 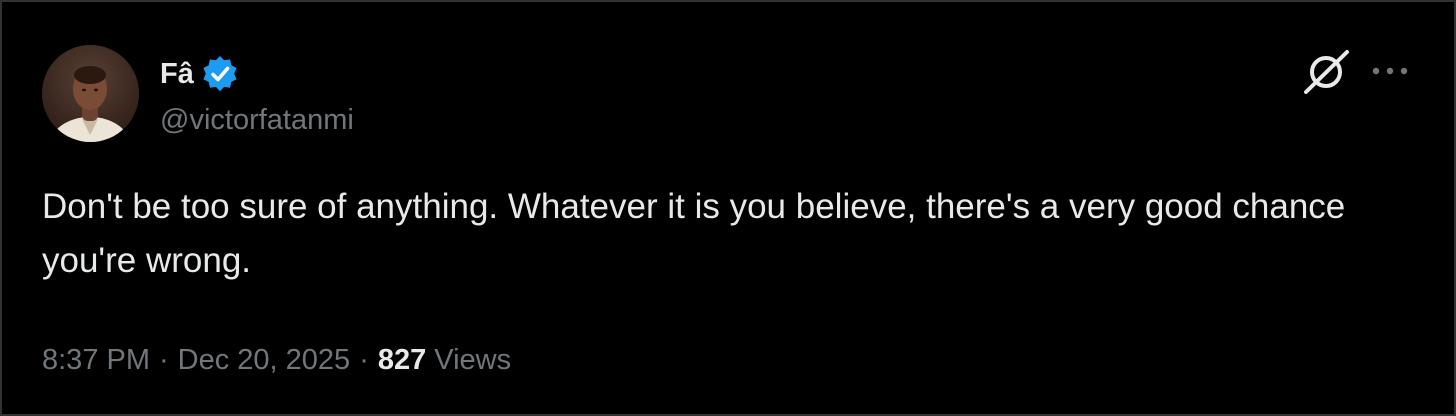 I want to click on grok-icon, so click(x=1326, y=71).